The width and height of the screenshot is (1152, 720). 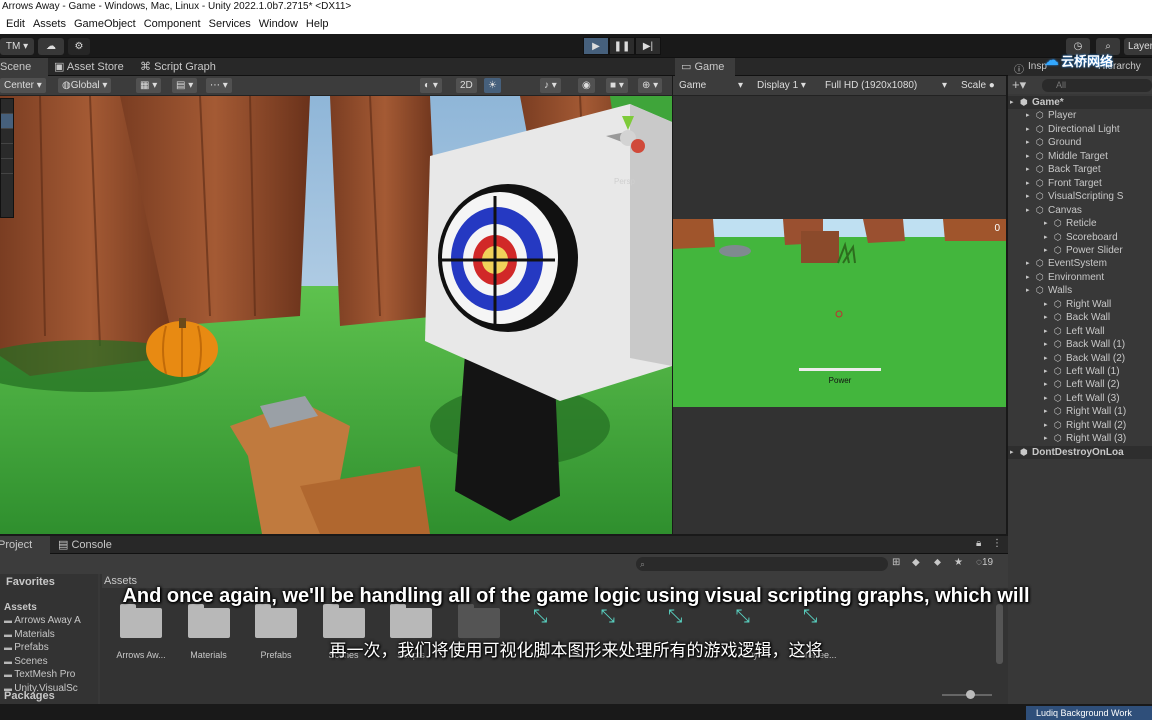 What do you see at coordinates (178, 67) in the screenshot?
I see `tab-script-graph: ⌘ Script Graph` at bounding box center [178, 67].